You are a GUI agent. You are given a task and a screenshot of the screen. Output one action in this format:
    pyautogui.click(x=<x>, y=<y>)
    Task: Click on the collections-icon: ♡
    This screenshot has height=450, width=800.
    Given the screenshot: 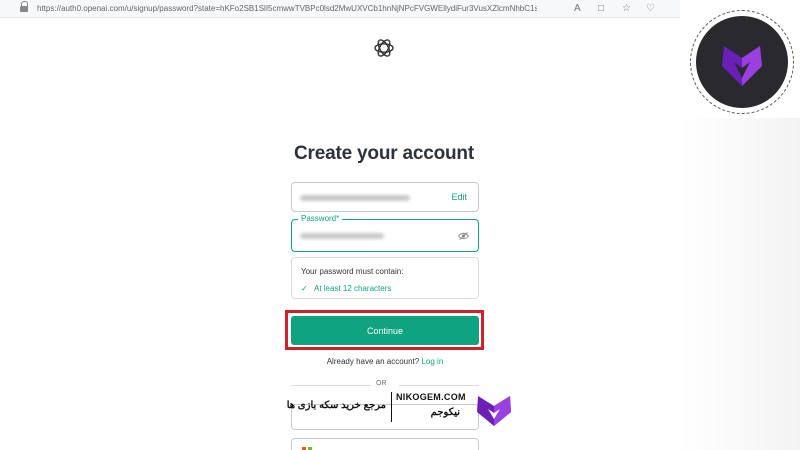 What is the action you would take?
    pyautogui.click(x=650, y=9)
    